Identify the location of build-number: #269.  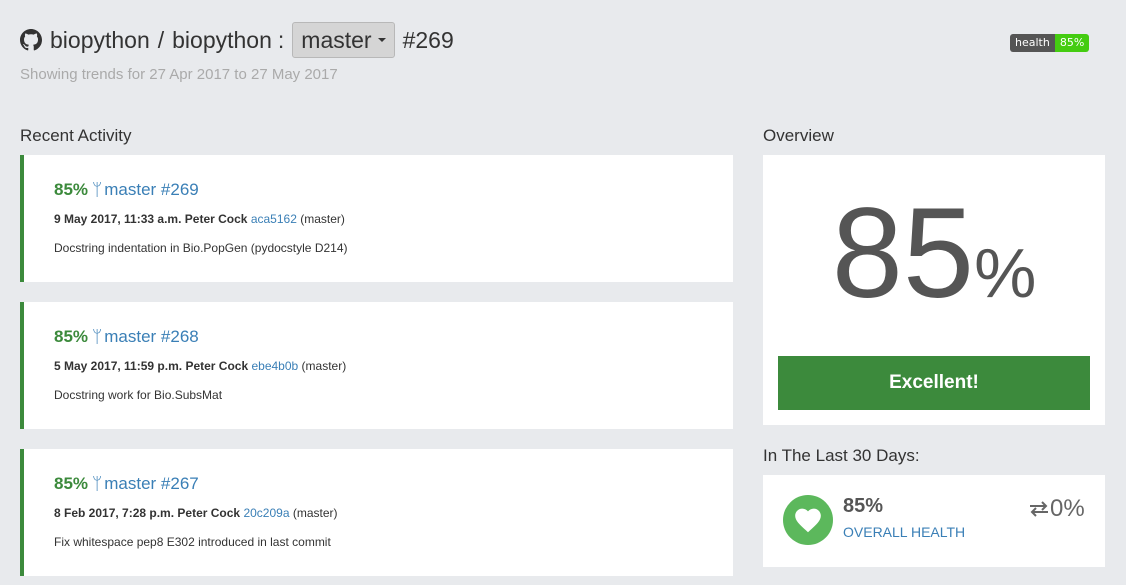
(428, 39).